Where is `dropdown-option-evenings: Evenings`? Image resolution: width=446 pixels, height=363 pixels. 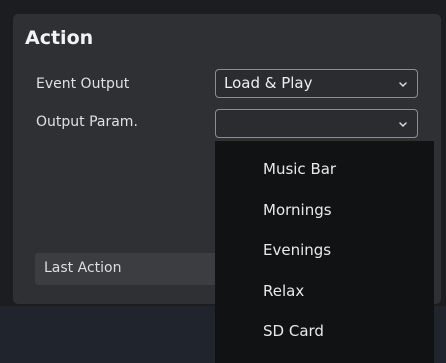 dropdown-option-evenings: Evenings is located at coordinates (324, 251).